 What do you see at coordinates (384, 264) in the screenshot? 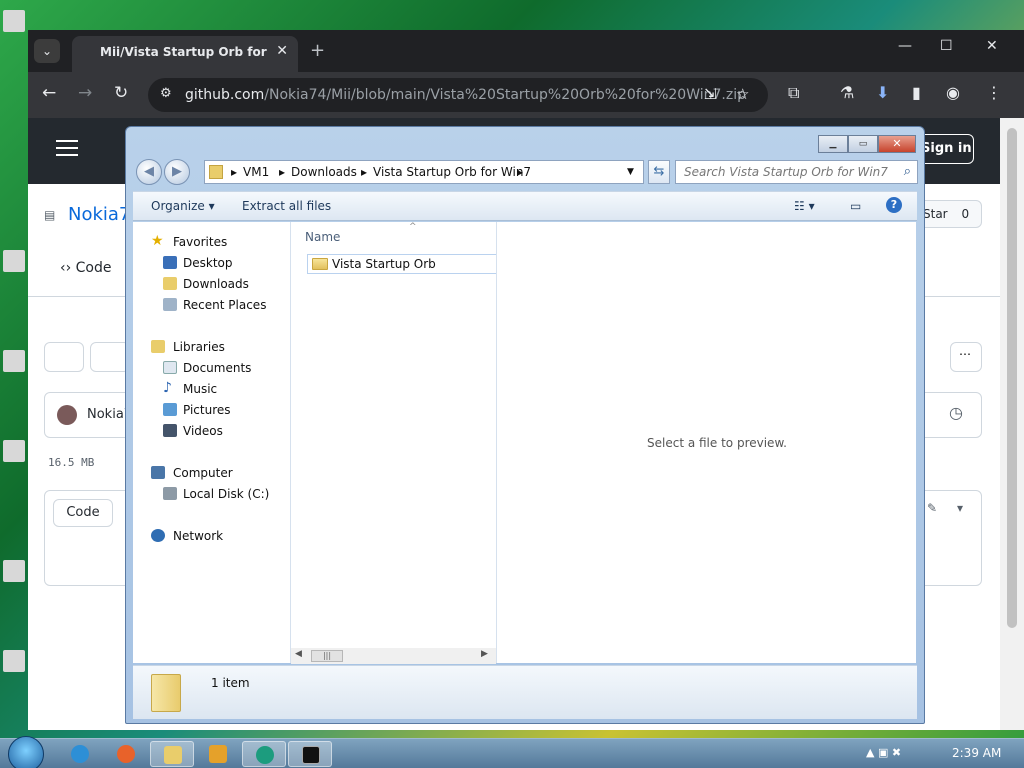
I see `file-name: Vista Startup Orb` at bounding box center [384, 264].